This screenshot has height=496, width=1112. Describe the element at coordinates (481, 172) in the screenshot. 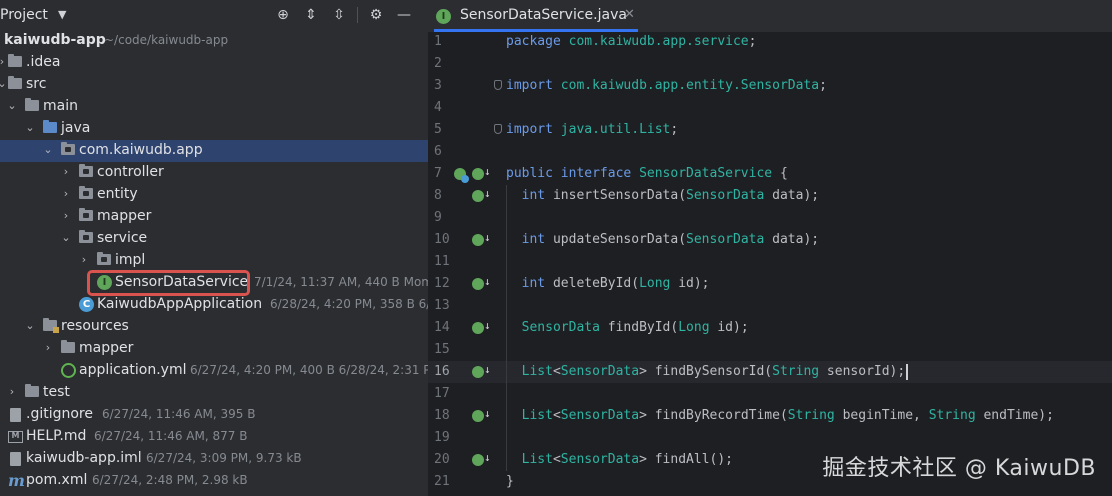

I see `implemented-interface-icon` at that location.